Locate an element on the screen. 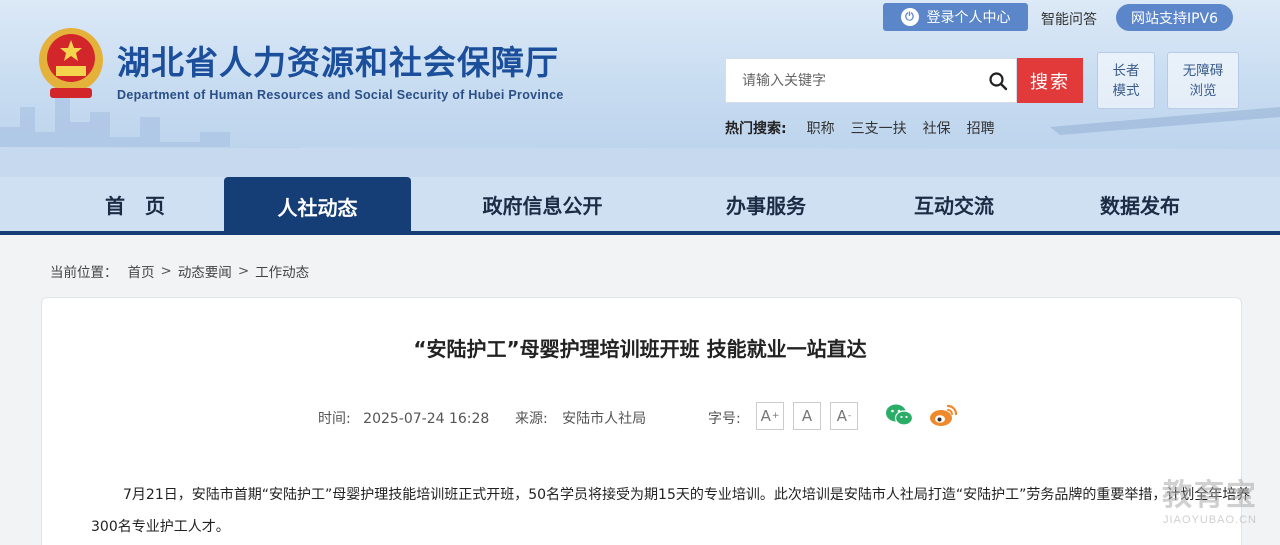  weibo-share-icon is located at coordinates (943, 415).